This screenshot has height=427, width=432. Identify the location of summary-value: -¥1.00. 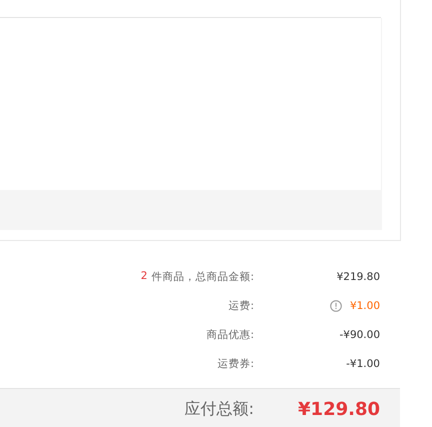
(363, 364).